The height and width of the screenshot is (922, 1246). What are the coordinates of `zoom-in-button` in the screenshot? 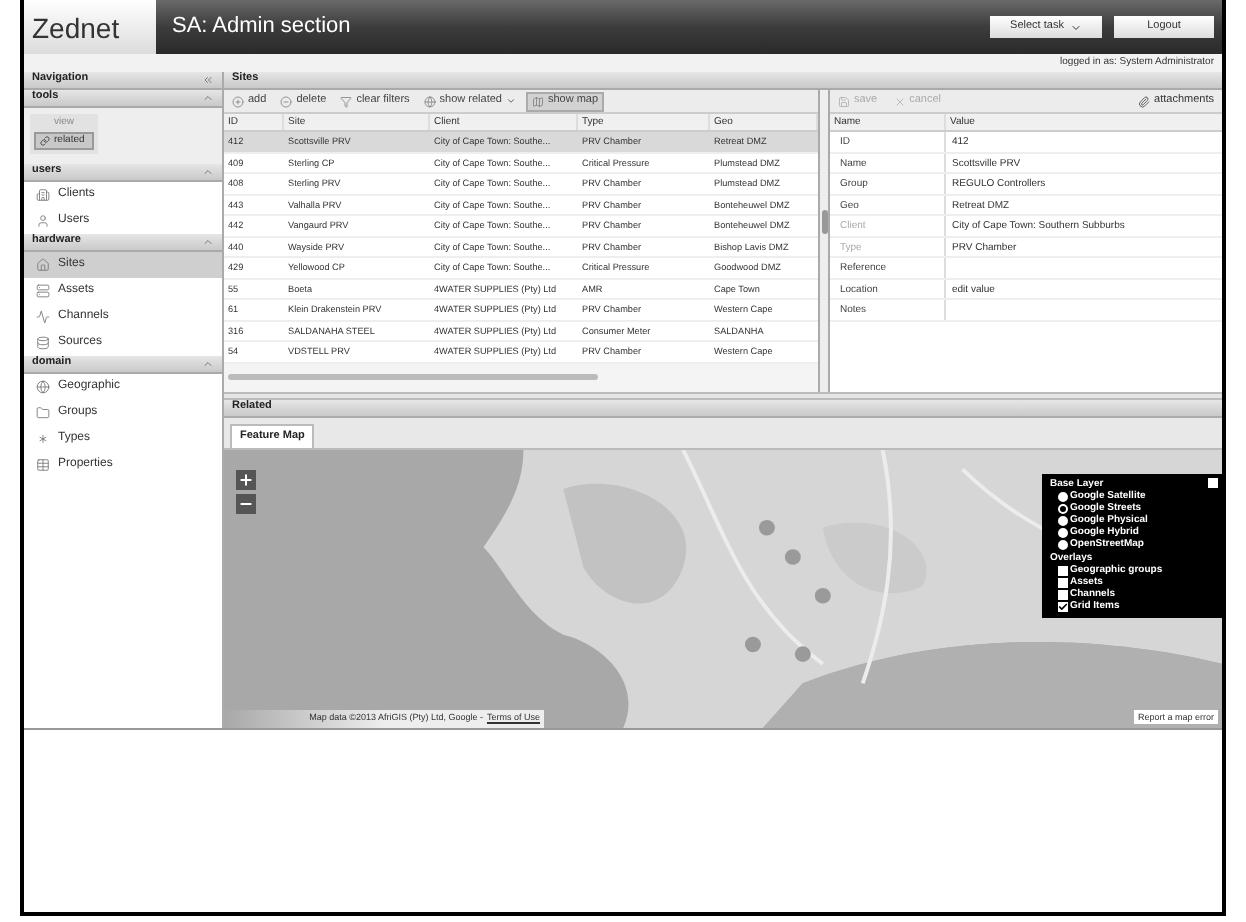 It's located at (246, 480).